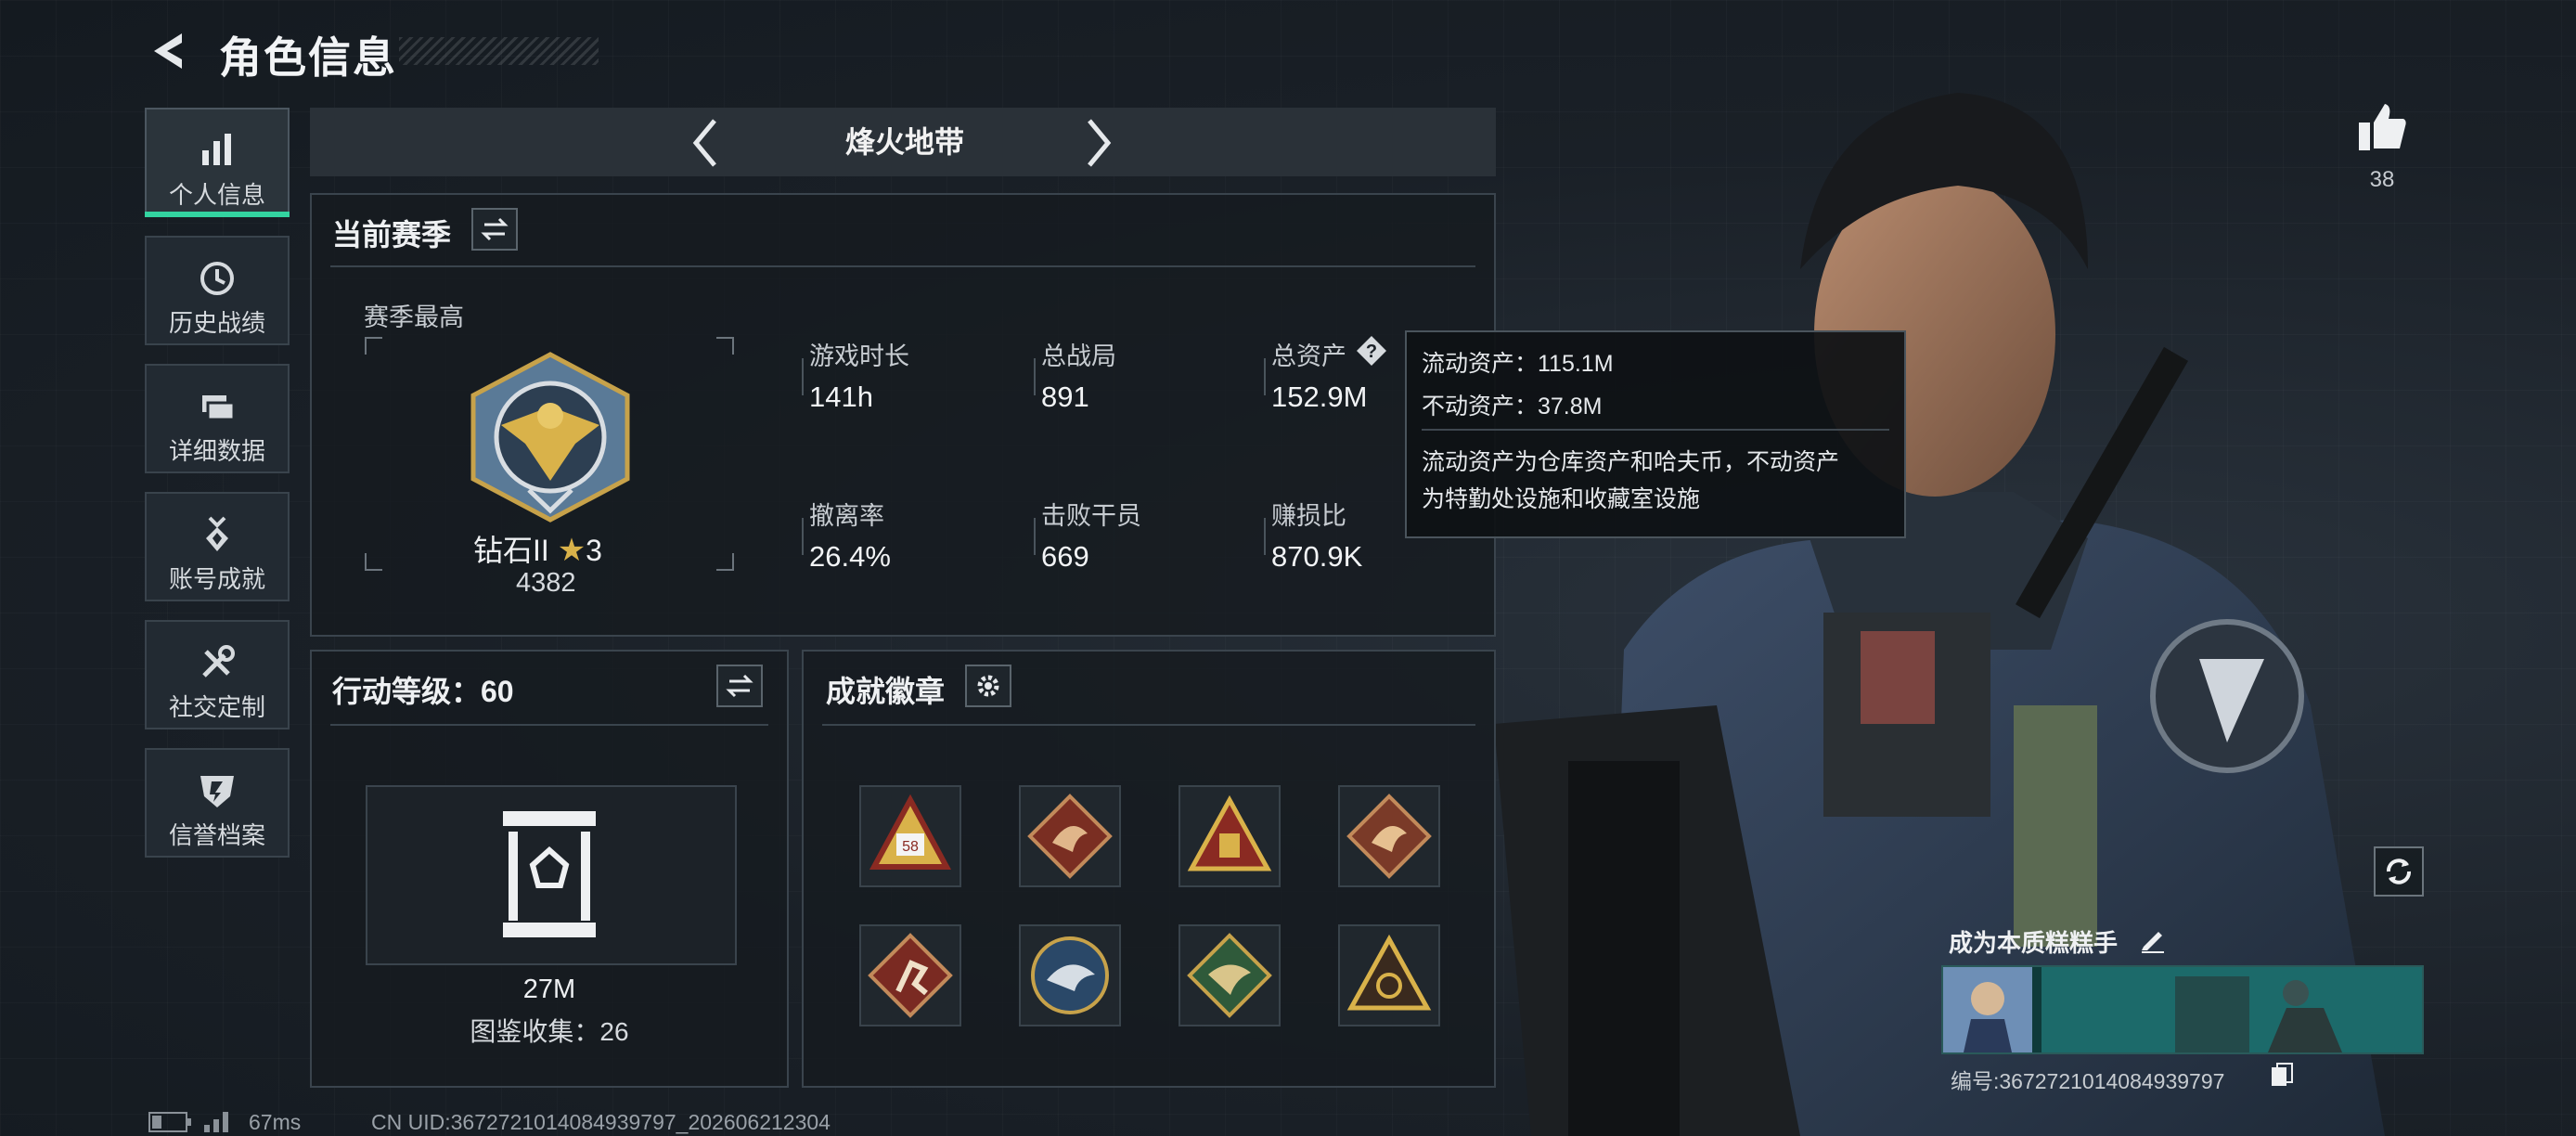  Describe the element at coordinates (423, 691) in the screenshot. I see `action-level-title: 行动等级：60` at that location.